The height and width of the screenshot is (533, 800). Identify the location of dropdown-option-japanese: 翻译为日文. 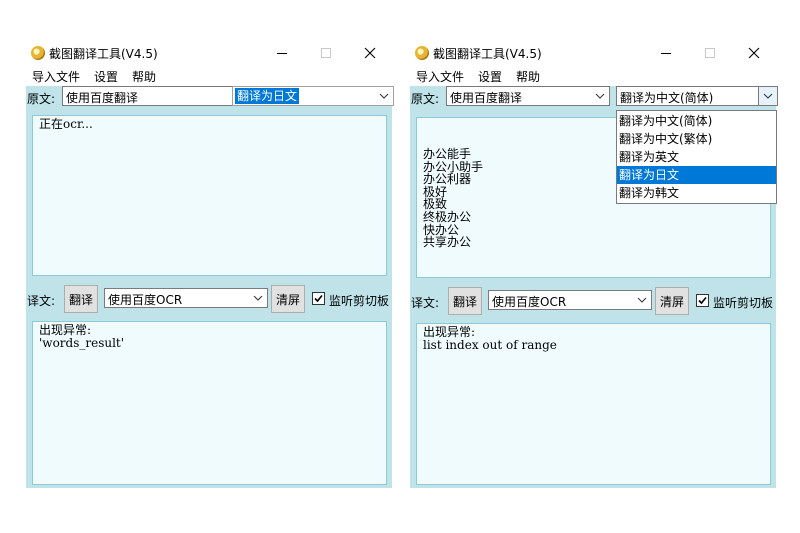
(696, 175).